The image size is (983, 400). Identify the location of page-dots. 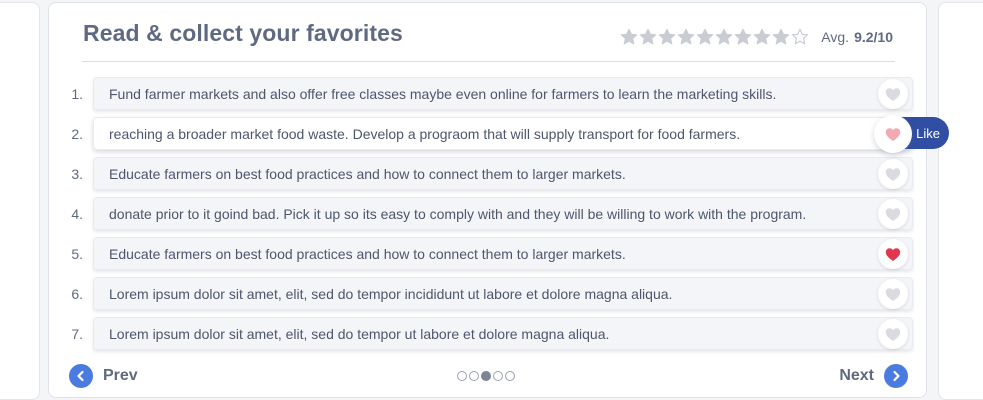
(486, 376).